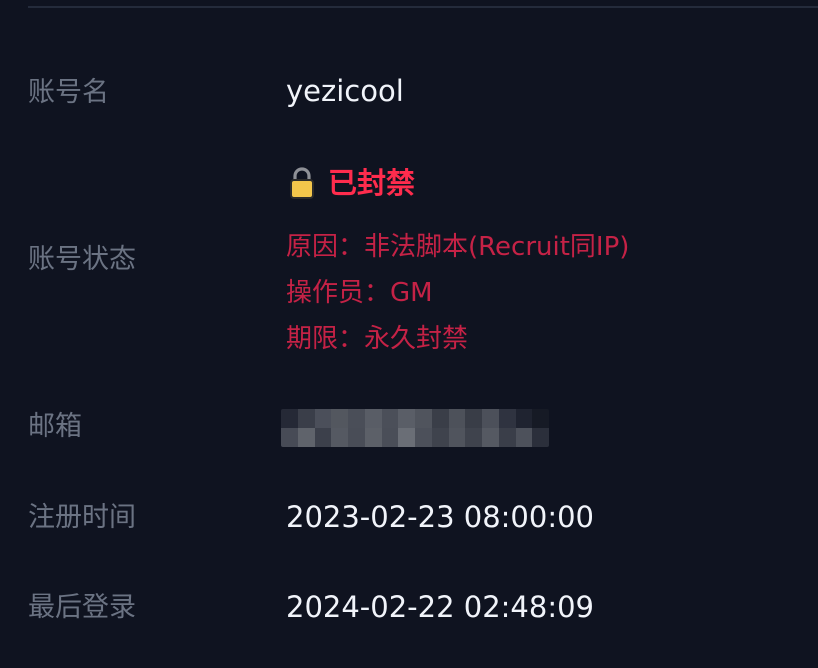 This screenshot has width=818, height=668. Describe the element at coordinates (440, 607) in the screenshot. I see `last-login-value: 2024-02-22 02:48:09` at that location.